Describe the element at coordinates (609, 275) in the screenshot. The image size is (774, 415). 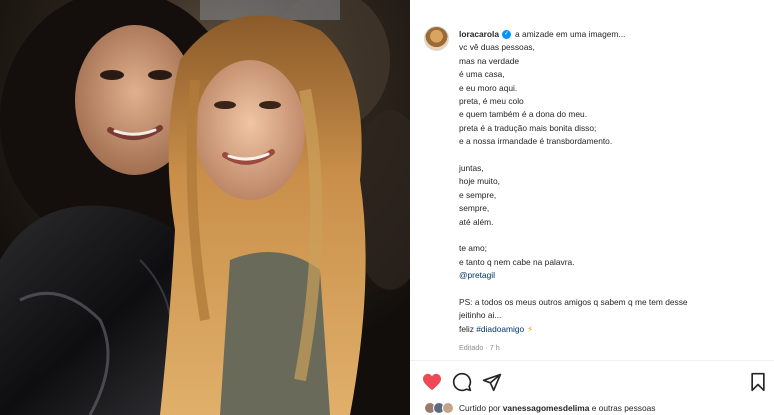
I see `mention-link: @pretagil` at that location.